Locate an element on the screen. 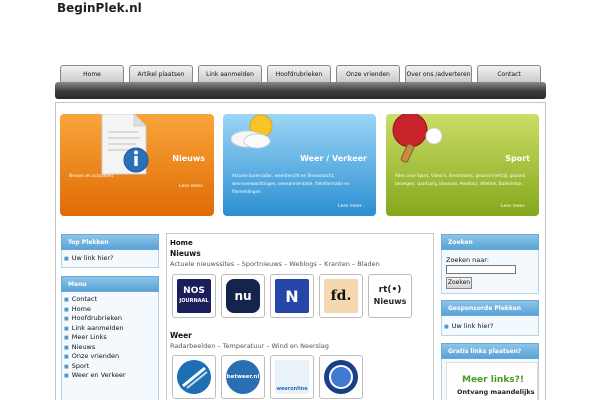  fd-logo: fd. is located at coordinates (341, 296).